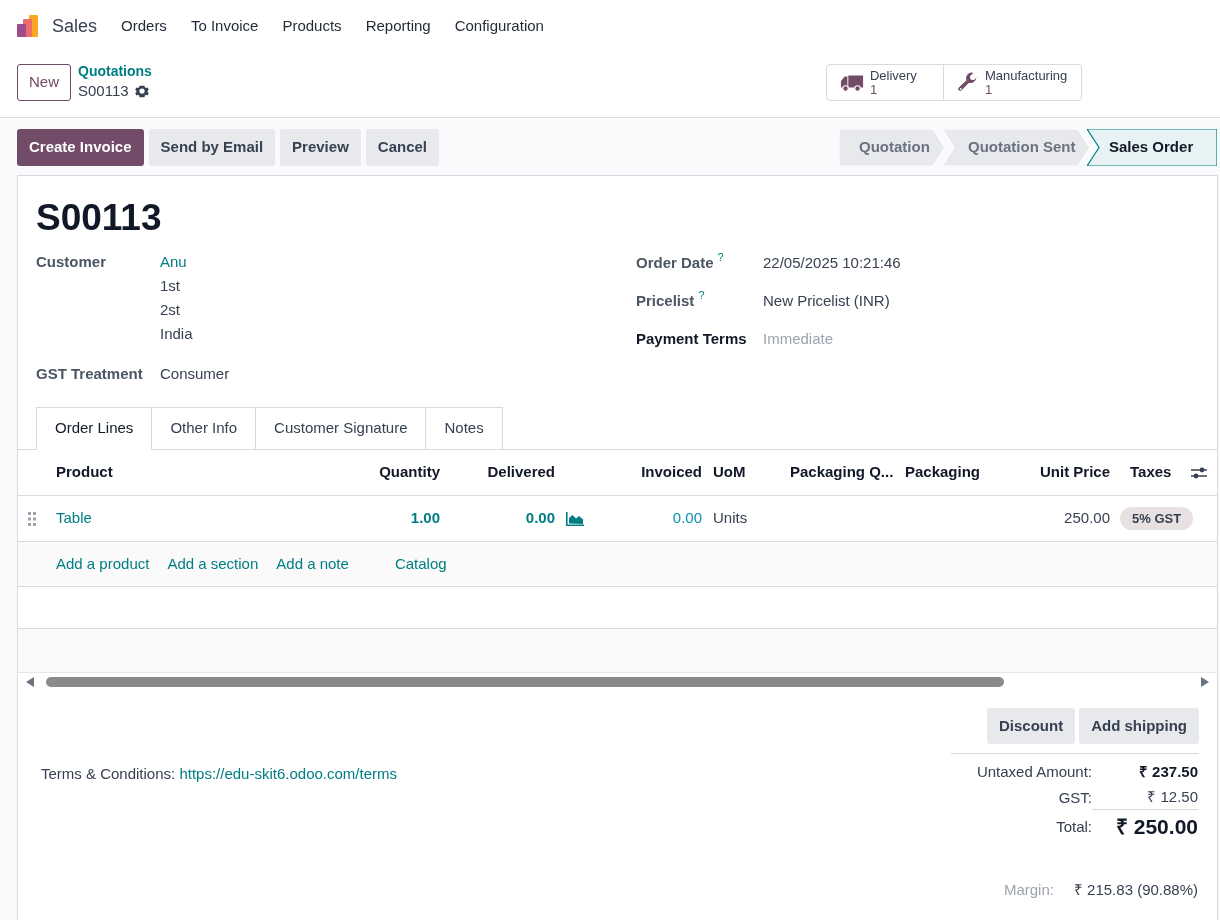 The height and width of the screenshot is (920, 1220). What do you see at coordinates (892, 147) in the screenshot?
I see `status-stage: Quotation` at bounding box center [892, 147].